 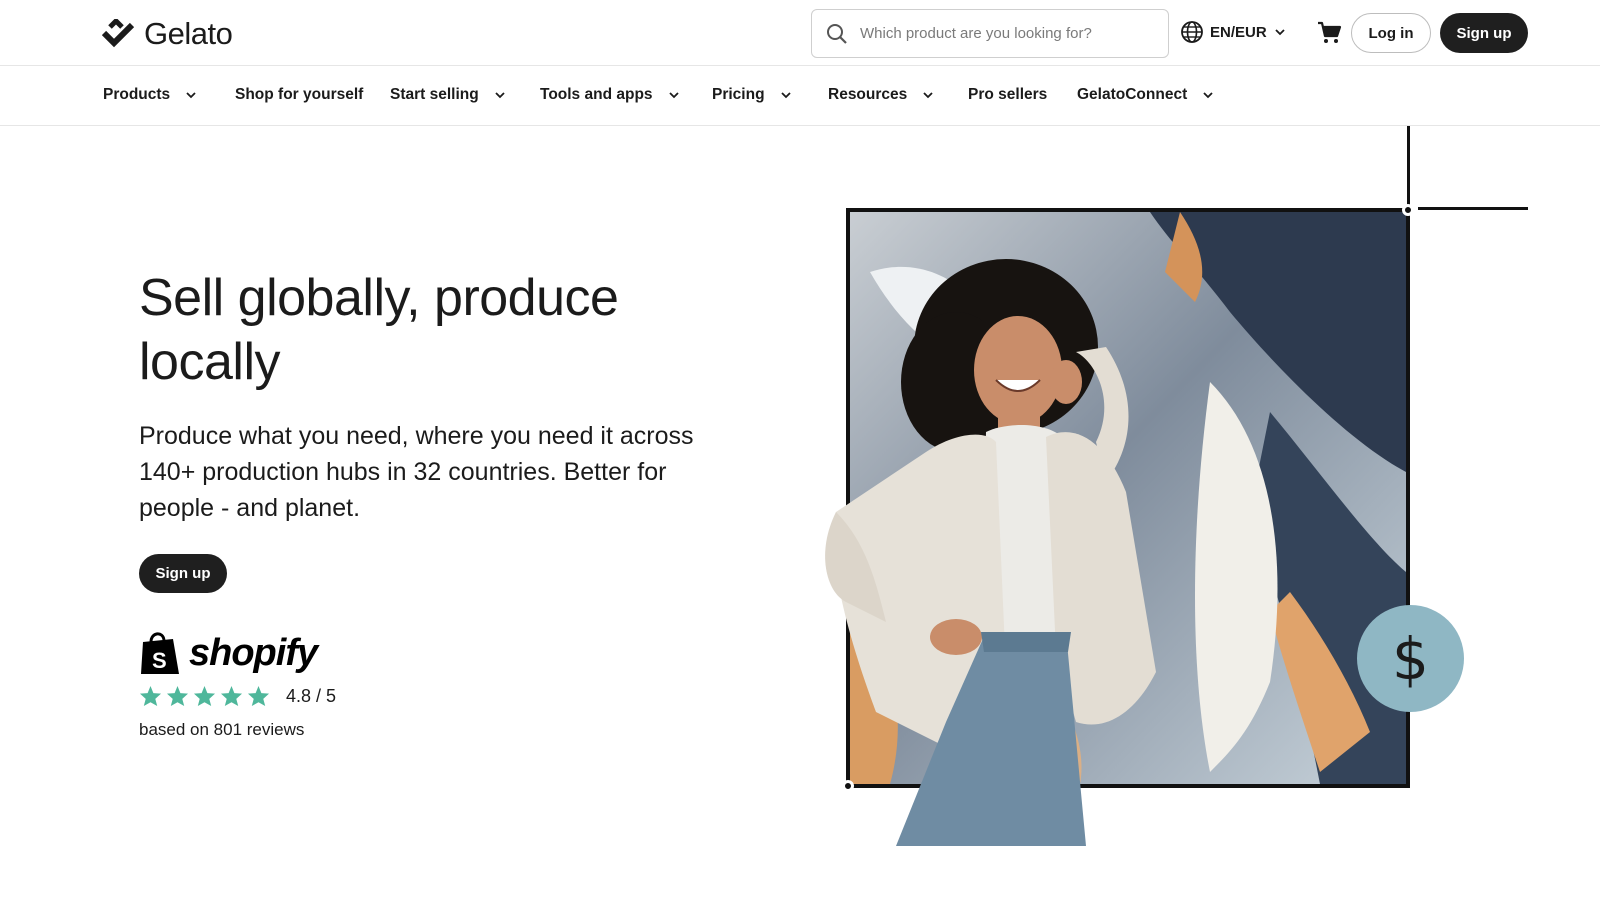 I want to click on nav-item-resources: Resources, so click(x=881, y=95).